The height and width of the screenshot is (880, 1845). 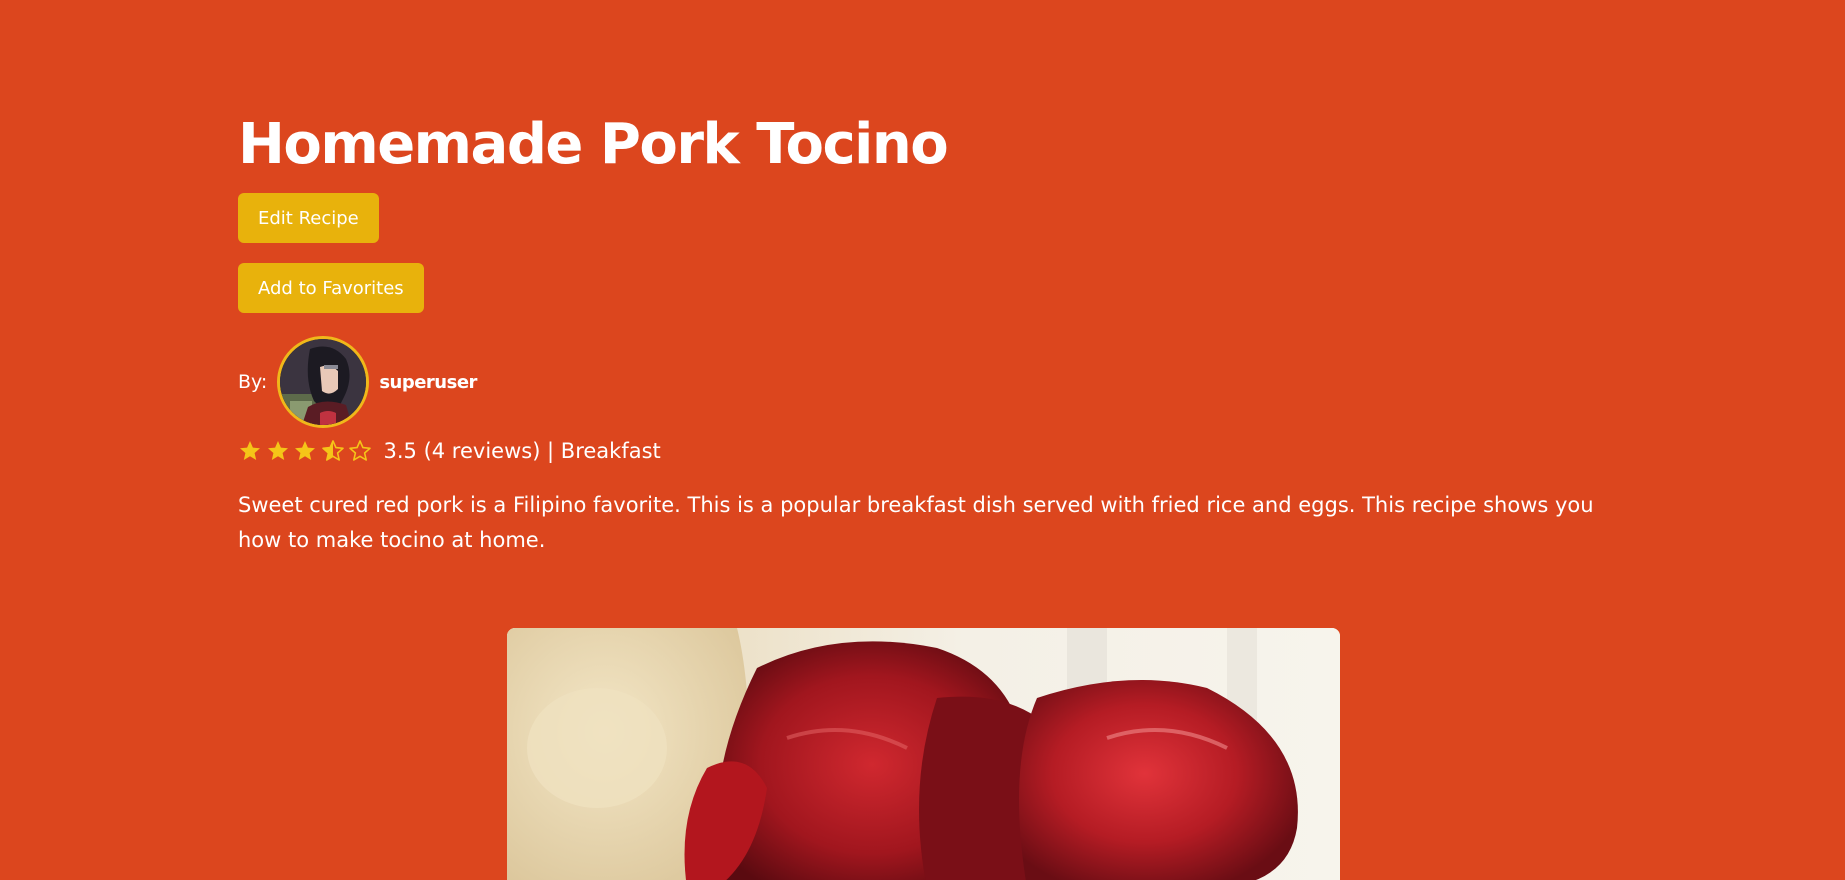 What do you see at coordinates (253, 382) in the screenshot?
I see `by-label: By:` at bounding box center [253, 382].